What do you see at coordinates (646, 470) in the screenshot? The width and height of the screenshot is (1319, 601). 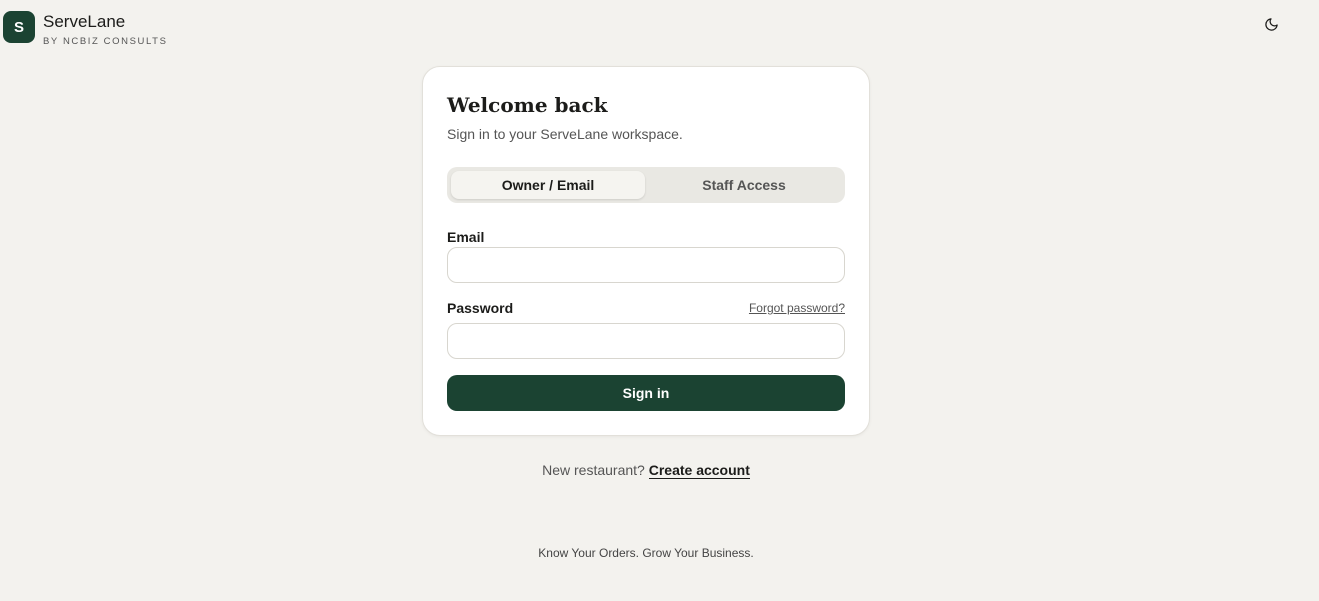 I see `create-account-row: New restaurant? Create account` at bounding box center [646, 470].